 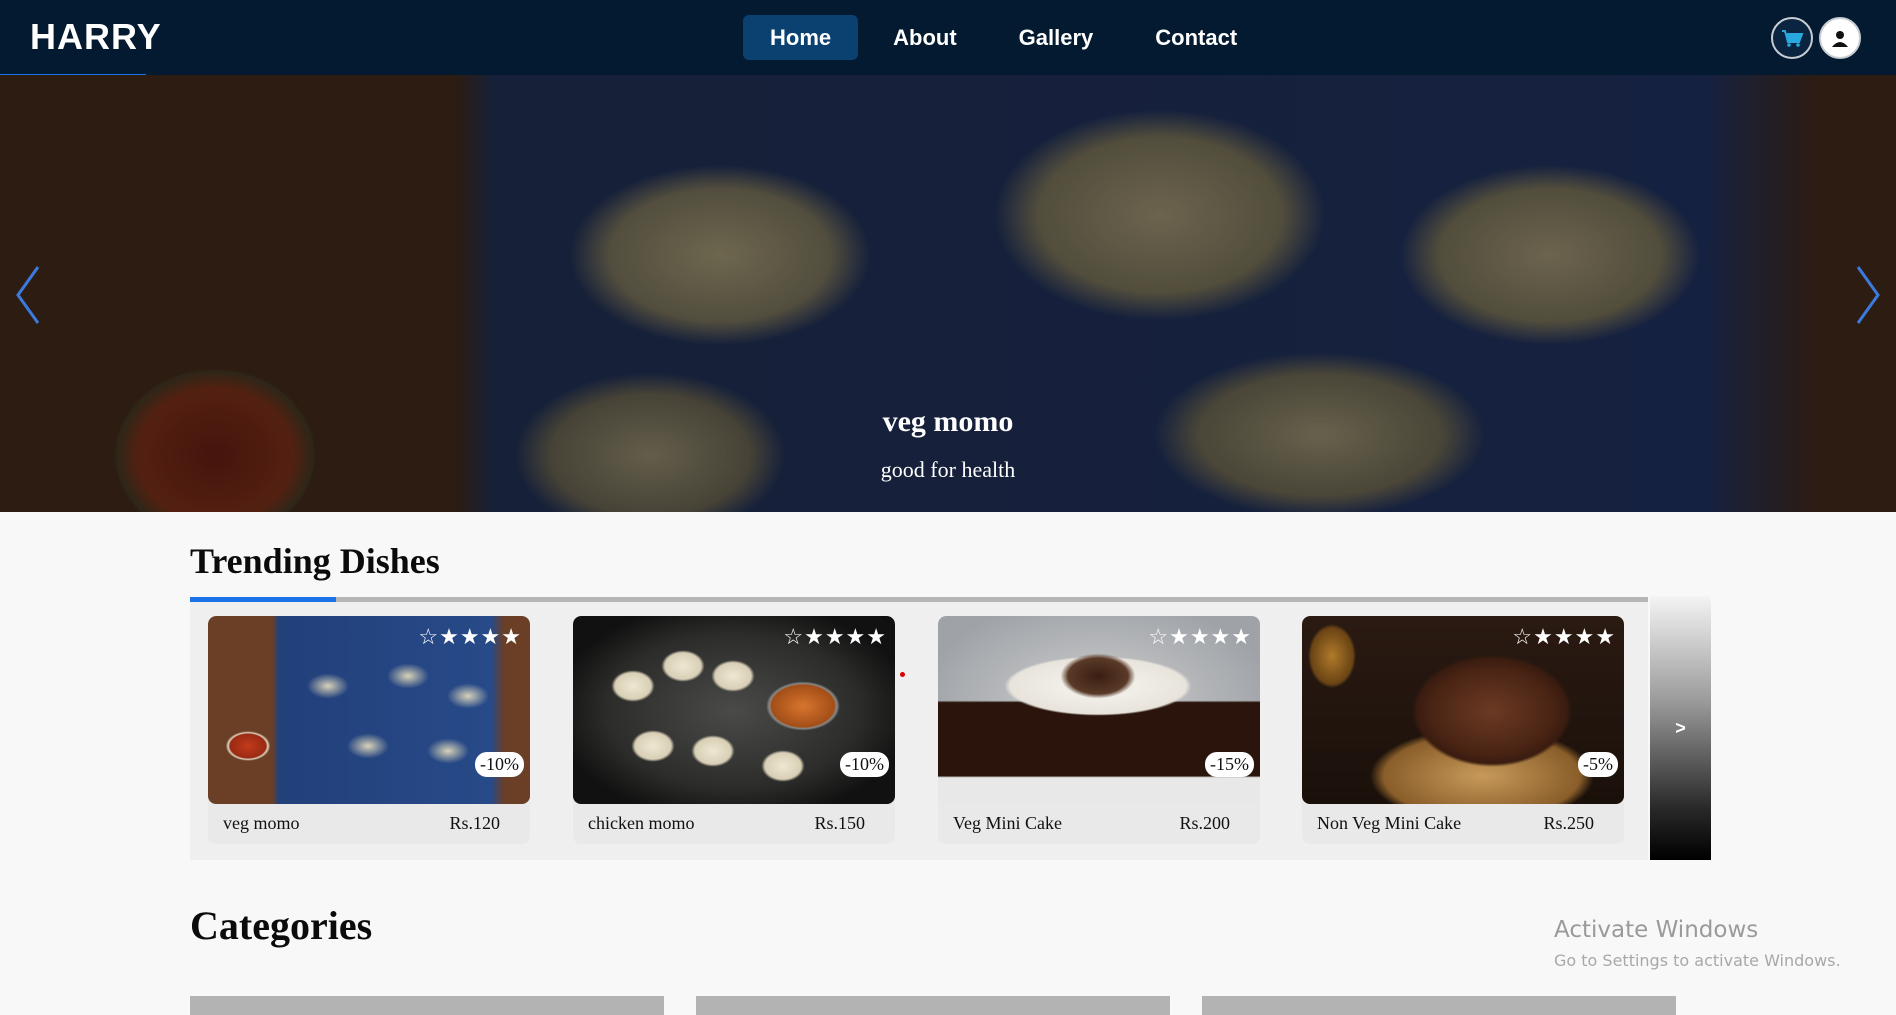 What do you see at coordinates (801, 37) in the screenshot?
I see `nav-home: Home` at bounding box center [801, 37].